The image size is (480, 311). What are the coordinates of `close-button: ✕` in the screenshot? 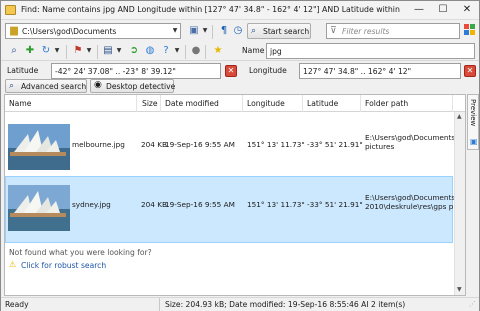 It's located at (467, 10).